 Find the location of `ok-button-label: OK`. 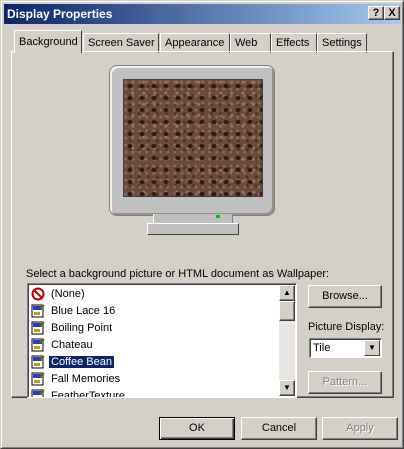

ok-button-label: OK is located at coordinates (197, 428).